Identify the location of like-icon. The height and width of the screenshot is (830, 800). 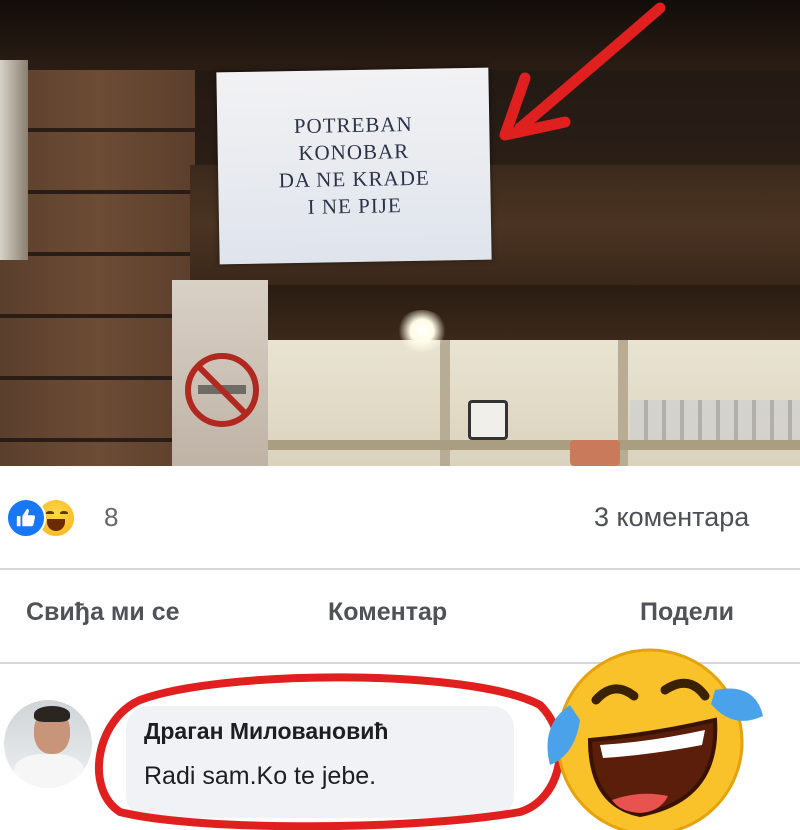
(26, 518).